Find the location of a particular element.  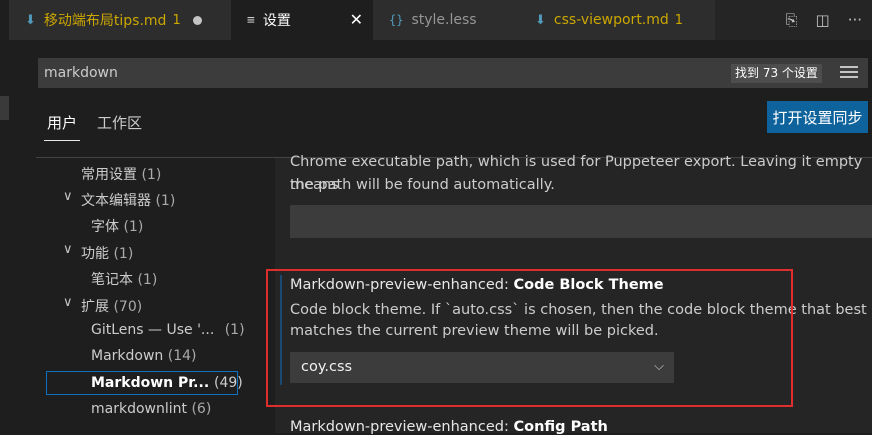

chrome-path-input is located at coordinates (581, 221).